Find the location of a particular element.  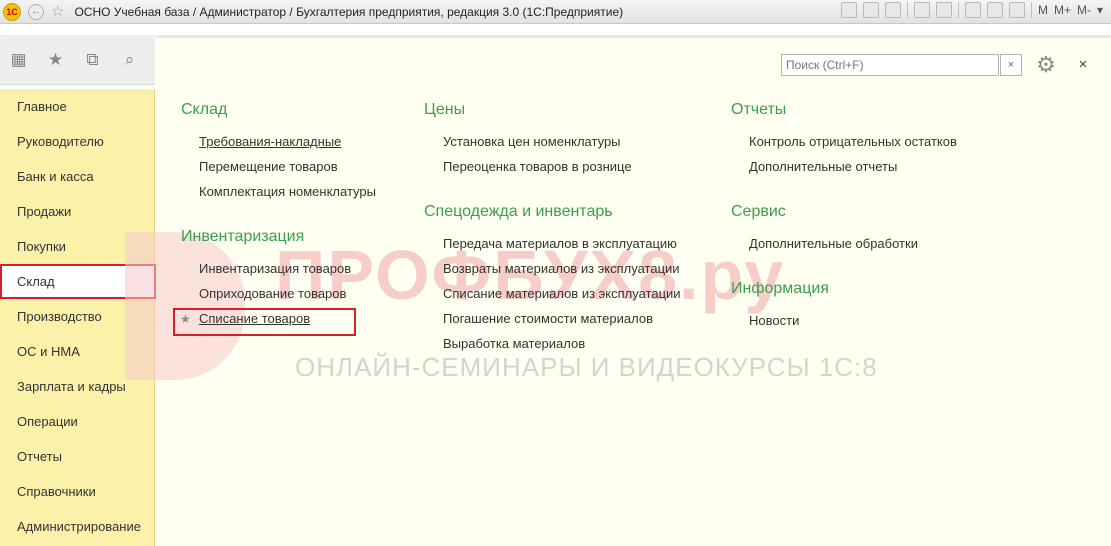

title-bar-tools: M M+ M- ▾ is located at coordinates (971, 10).